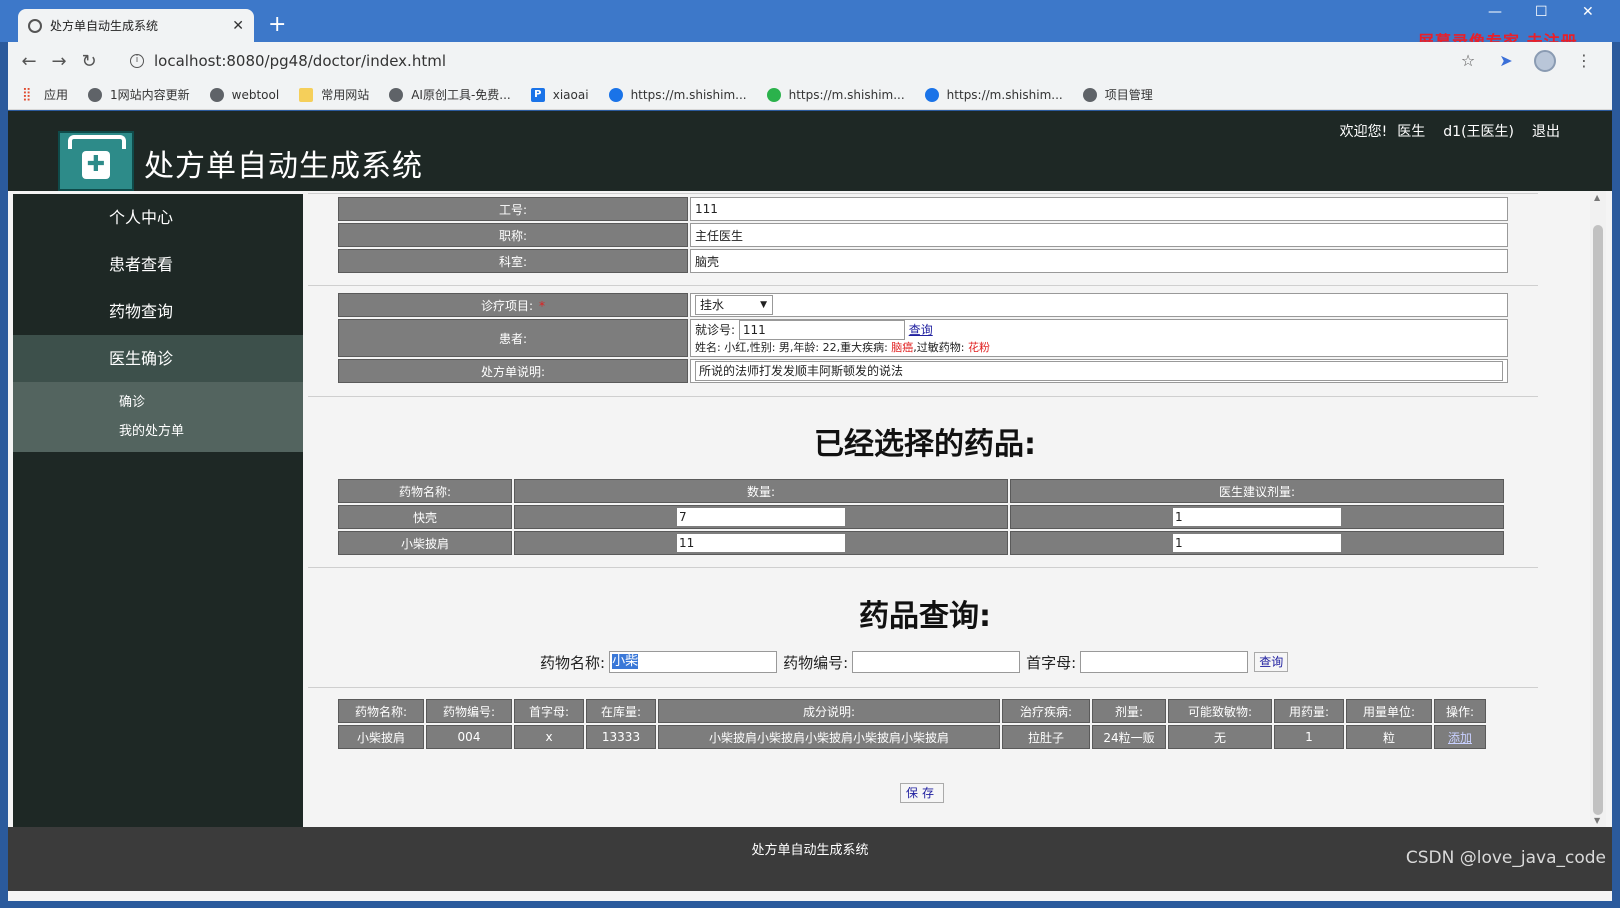 The width and height of the screenshot is (1620, 908). What do you see at coordinates (921, 330) in the screenshot?
I see `visit-query-link: 查询` at bounding box center [921, 330].